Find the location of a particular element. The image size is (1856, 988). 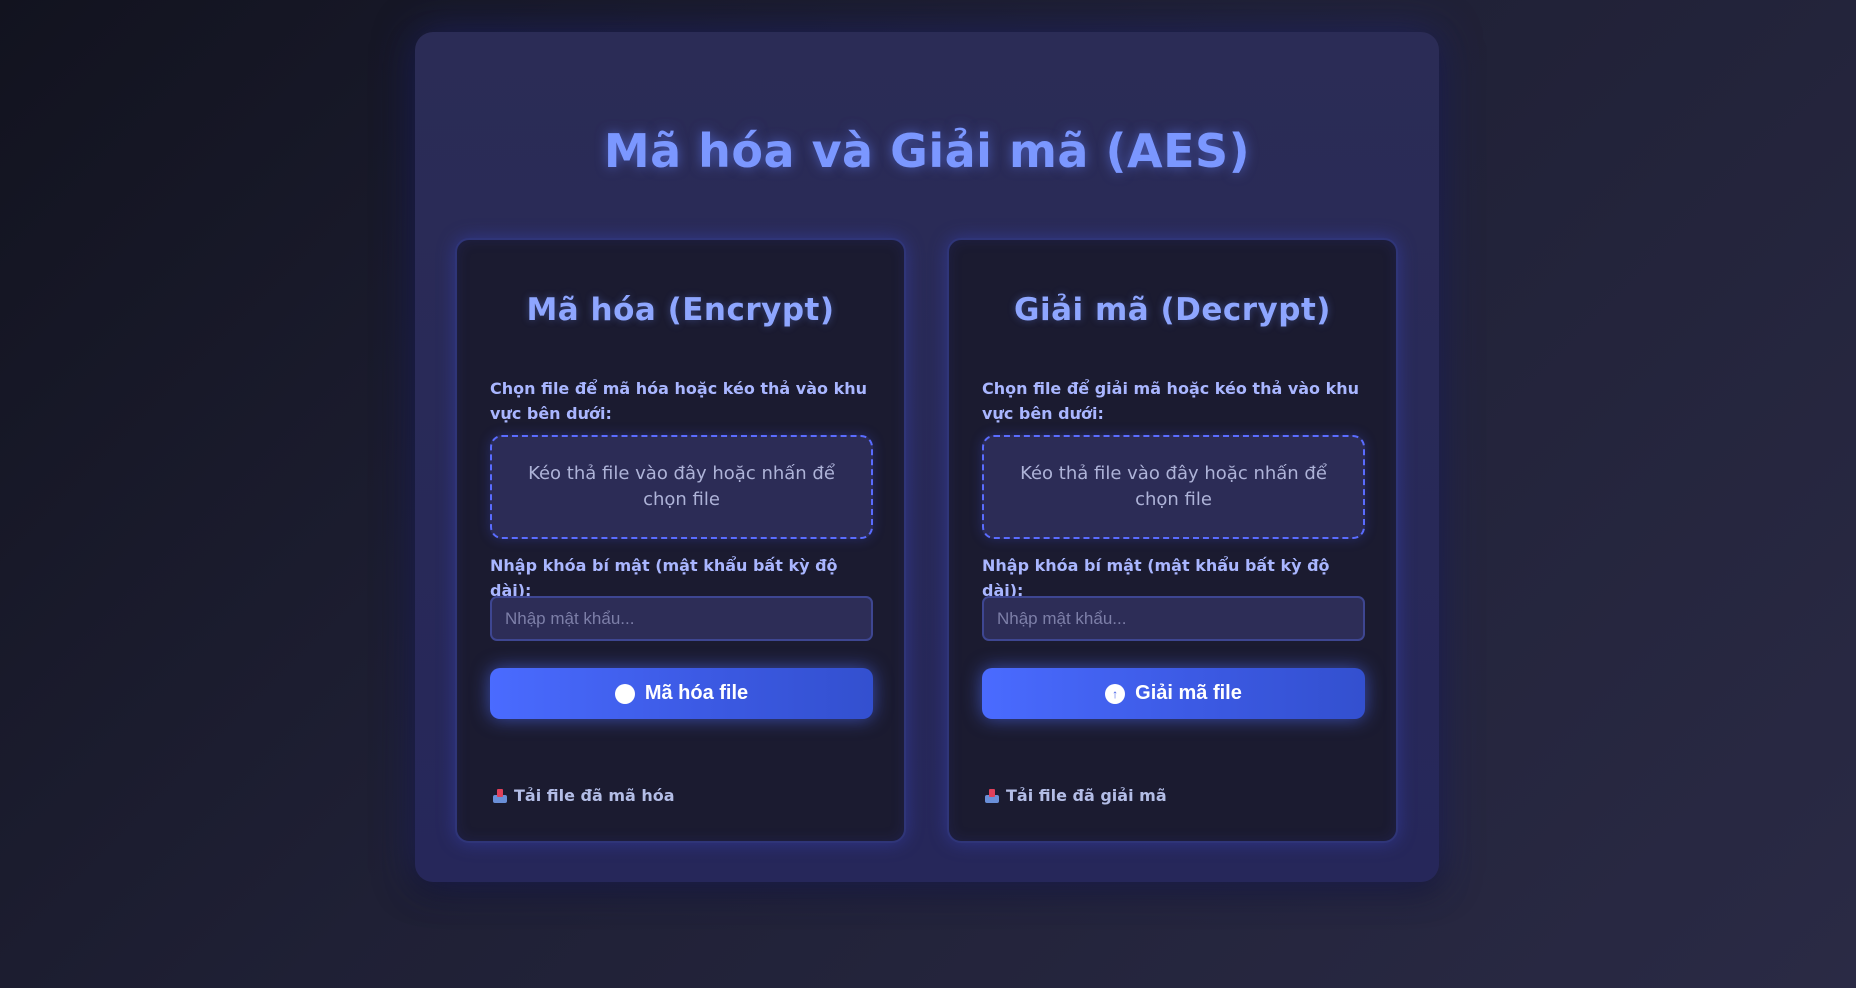

encrypt-password-input is located at coordinates (681, 618).